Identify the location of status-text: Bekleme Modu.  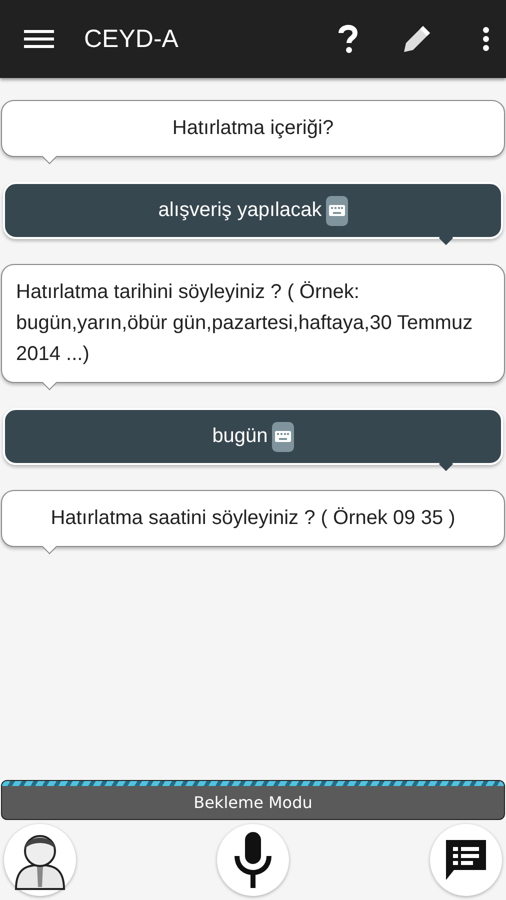
(253, 802).